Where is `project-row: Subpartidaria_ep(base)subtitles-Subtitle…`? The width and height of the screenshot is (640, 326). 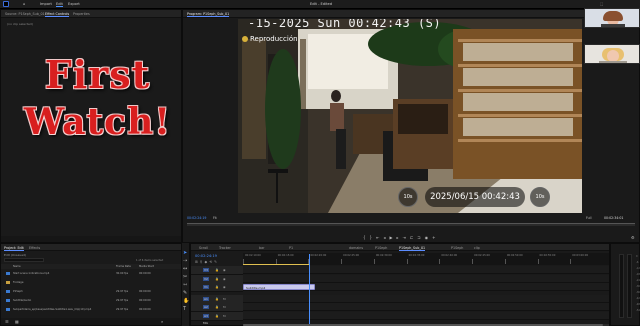 project-row: Subpartidaria_ep(base)subtitles-Subtitle… is located at coordinates (91, 310).